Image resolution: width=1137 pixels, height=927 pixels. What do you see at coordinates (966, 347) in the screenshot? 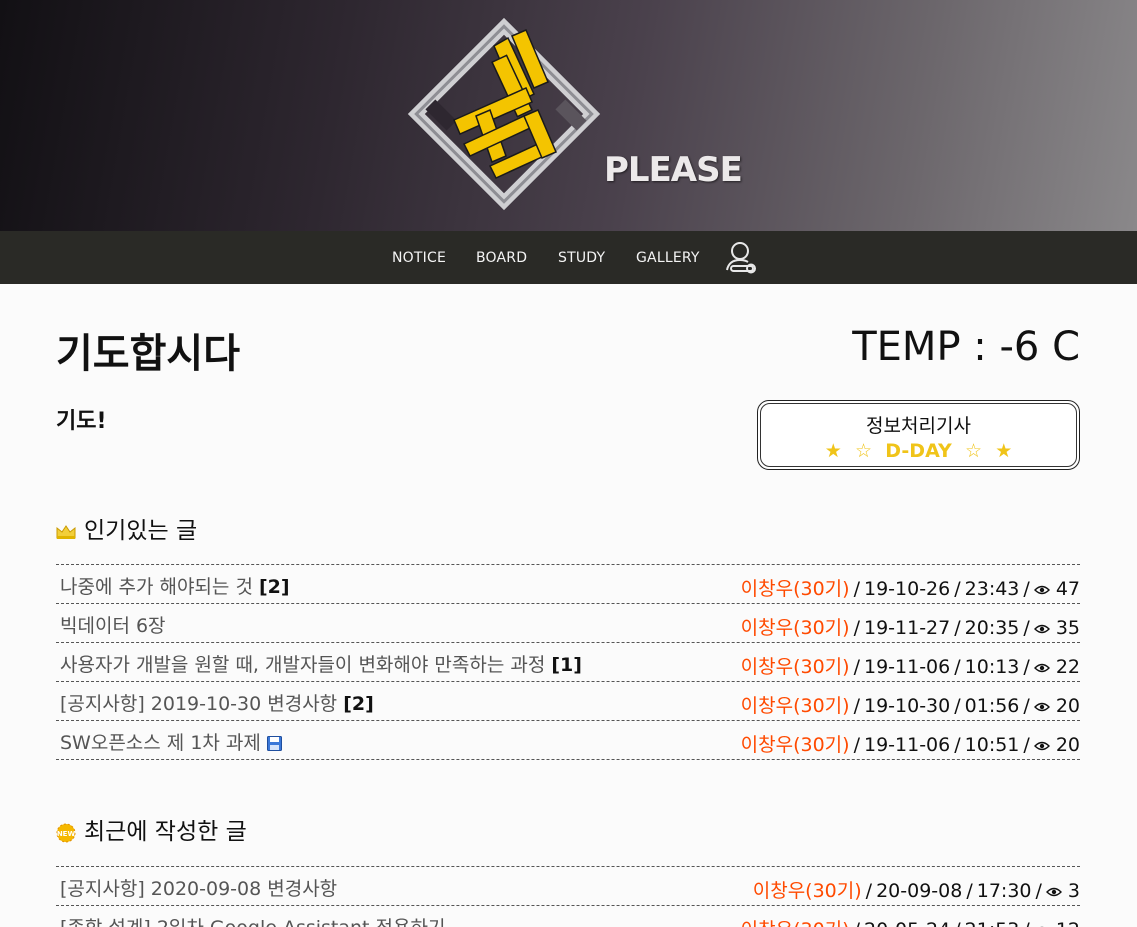
I see `temperature-readout: TEMP : -6 C` at bounding box center [966, 347].